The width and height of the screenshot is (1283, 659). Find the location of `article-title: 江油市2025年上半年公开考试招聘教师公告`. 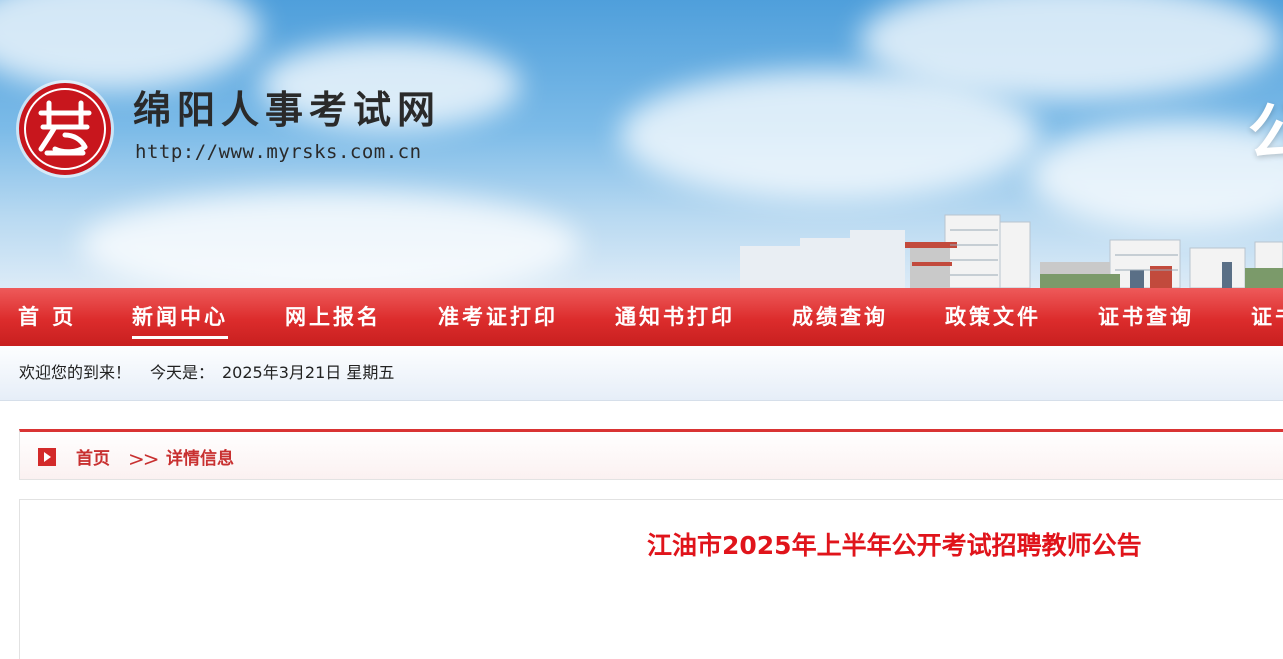

article-title: 江油市2025年上半年公开考试招聘教师公告 is located at coordinates (894, 545).